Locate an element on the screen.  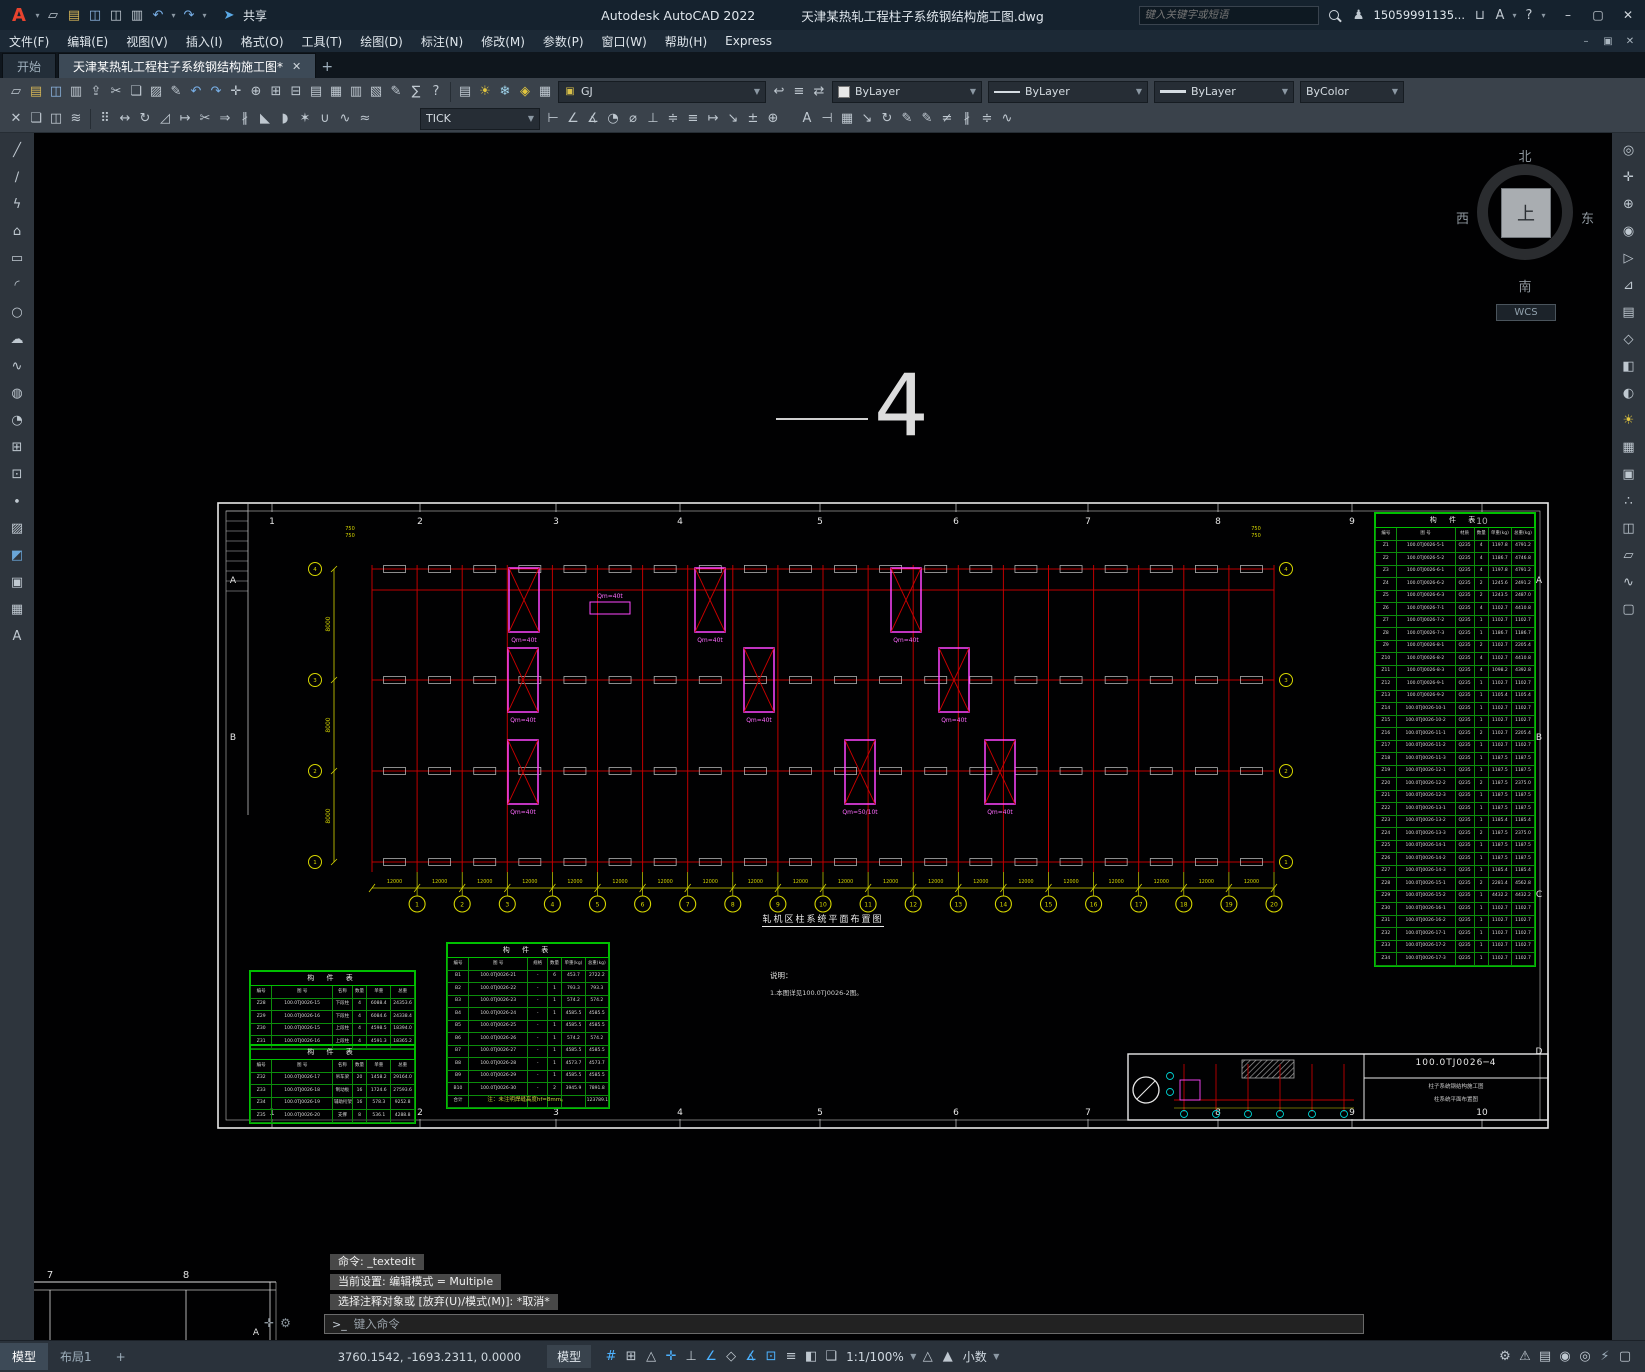
compass-top-face: 上 is located at coordinates (1526, 213).